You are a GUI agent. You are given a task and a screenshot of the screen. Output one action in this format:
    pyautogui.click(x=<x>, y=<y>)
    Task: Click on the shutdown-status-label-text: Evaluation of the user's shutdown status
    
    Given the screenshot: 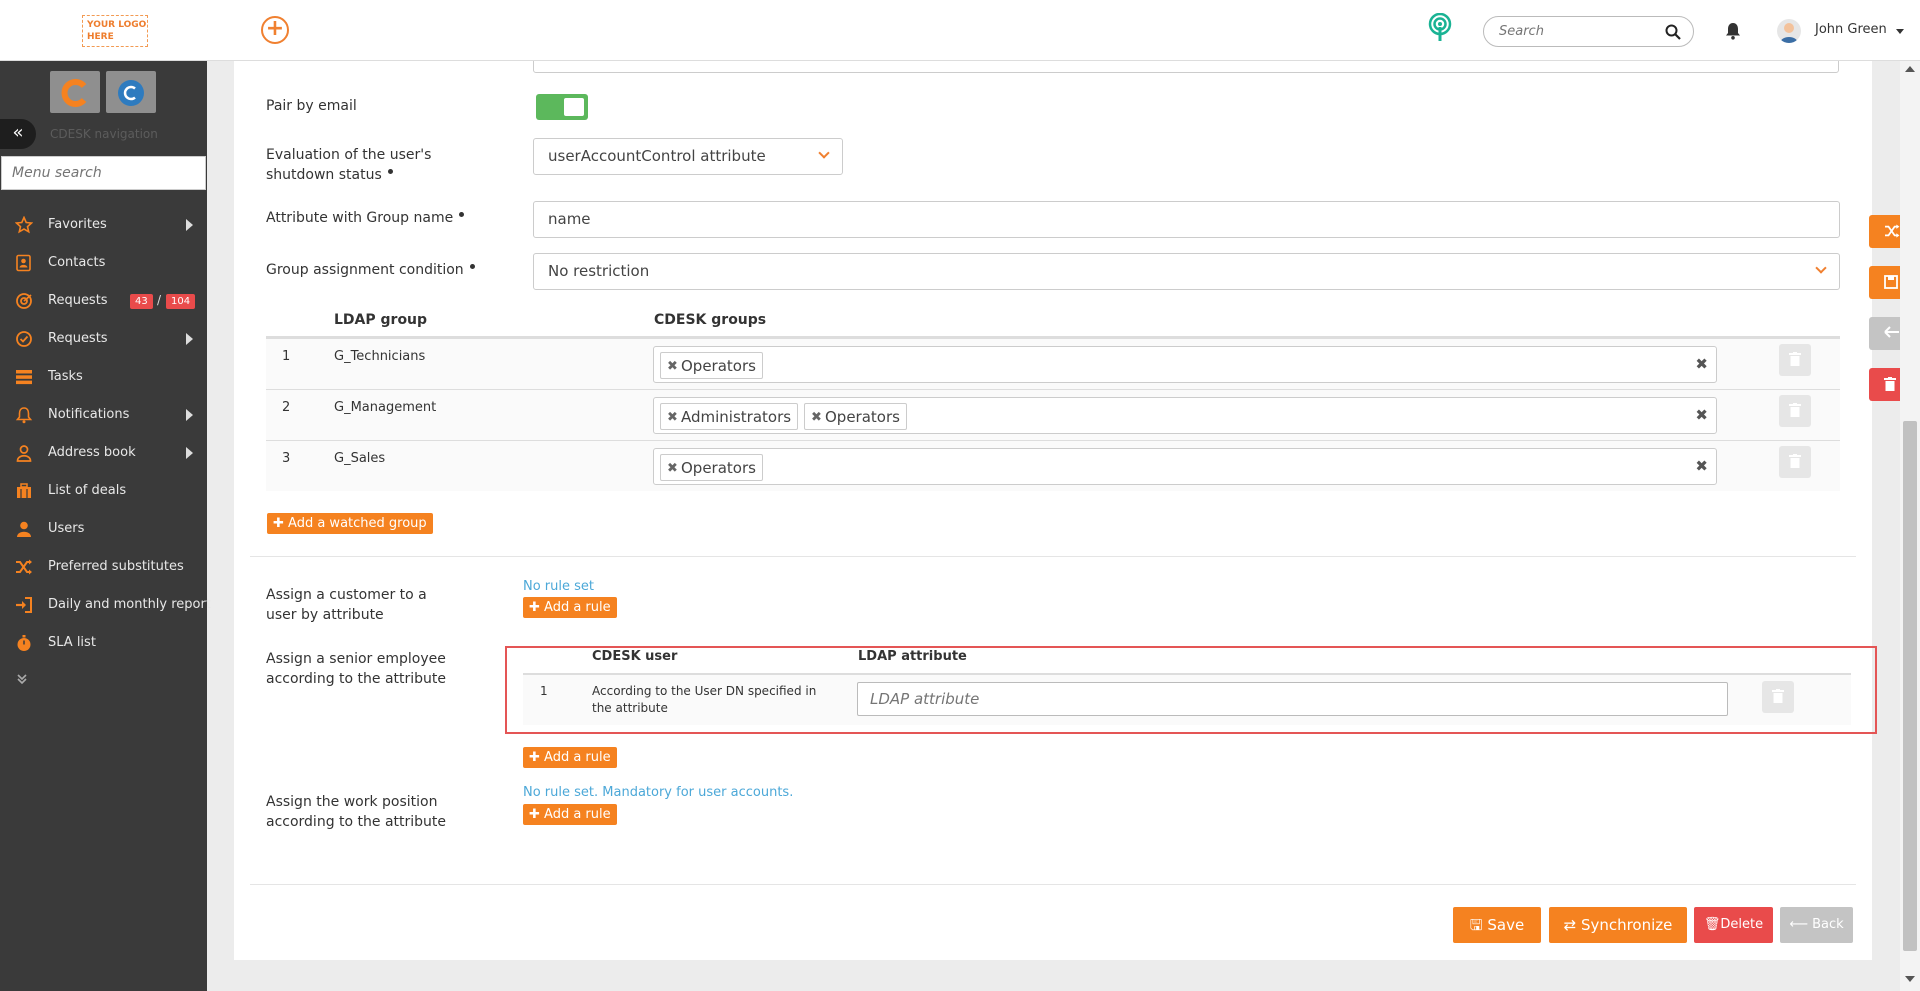 What is the action you would take?
    pyautogui.click(x=349, y=165)
    